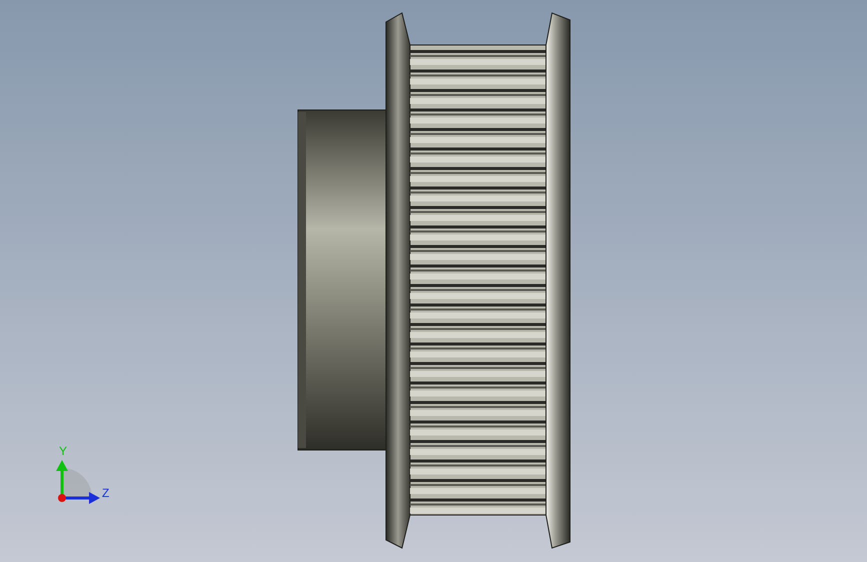 The height and width of the screenshot is (562, 867). What do you see at coordinates (62, 498) in the screenshot?
I see `origin-dot` at bounding box center [62, 498].